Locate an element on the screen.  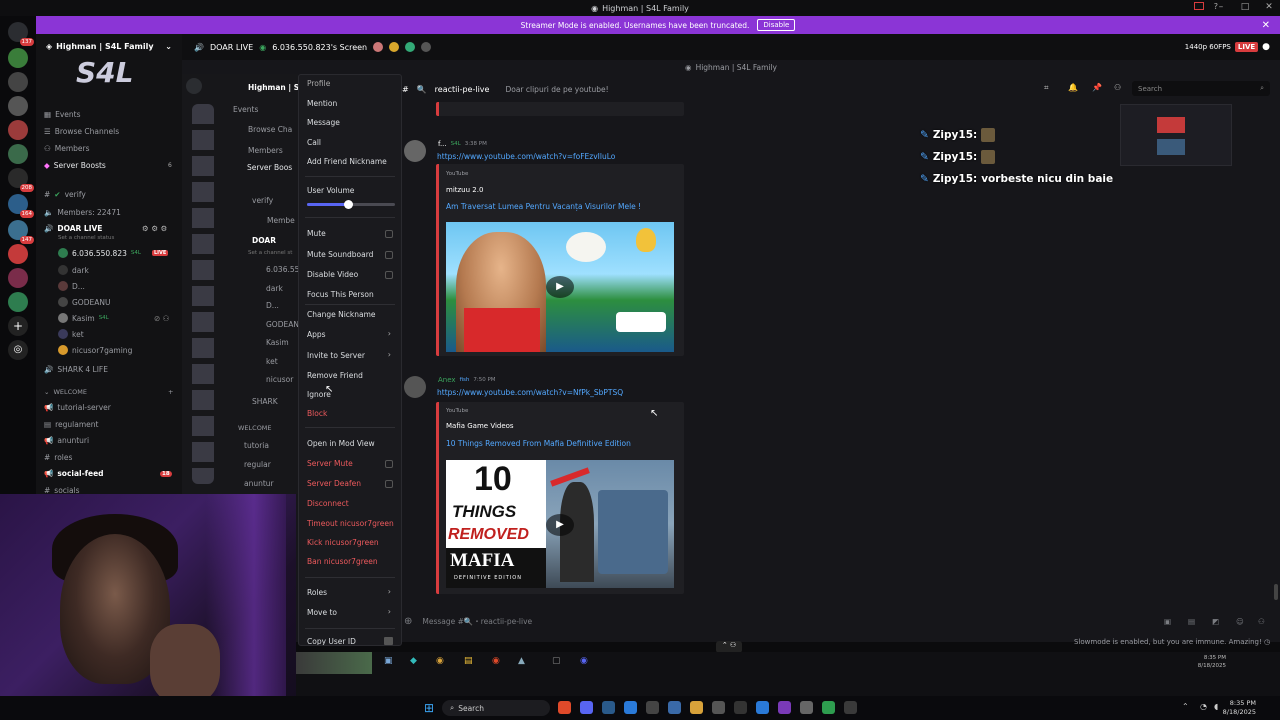
sidebar-item-events: ▦ Events is located at coordinates (62, 114).